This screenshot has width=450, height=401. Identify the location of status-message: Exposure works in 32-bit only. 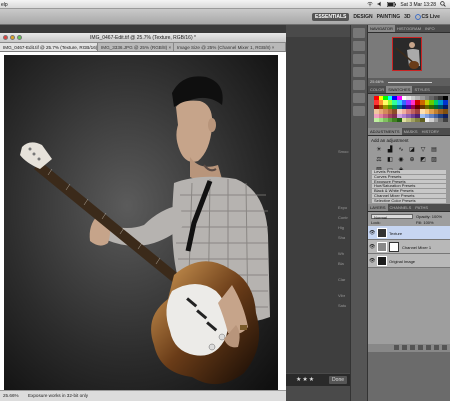
(58, 396).